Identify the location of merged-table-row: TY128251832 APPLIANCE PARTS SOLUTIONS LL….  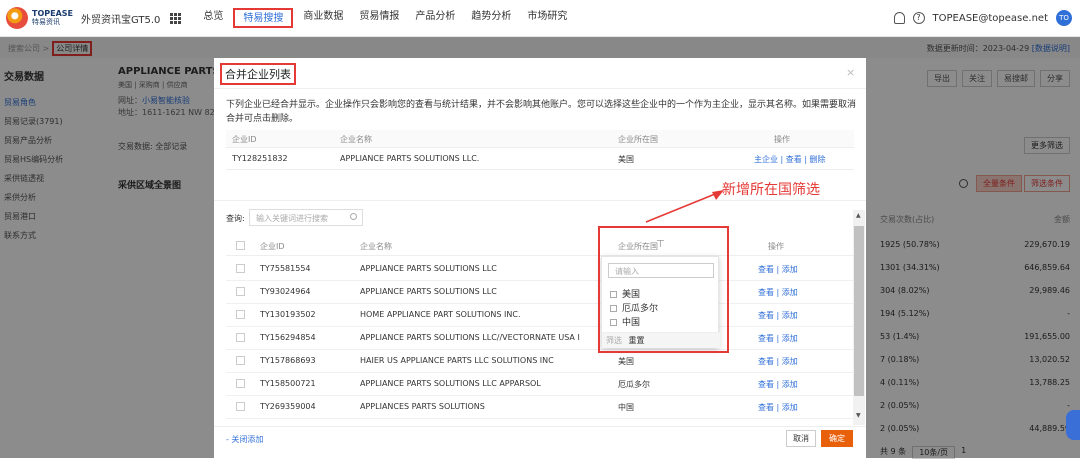
(540, 160).